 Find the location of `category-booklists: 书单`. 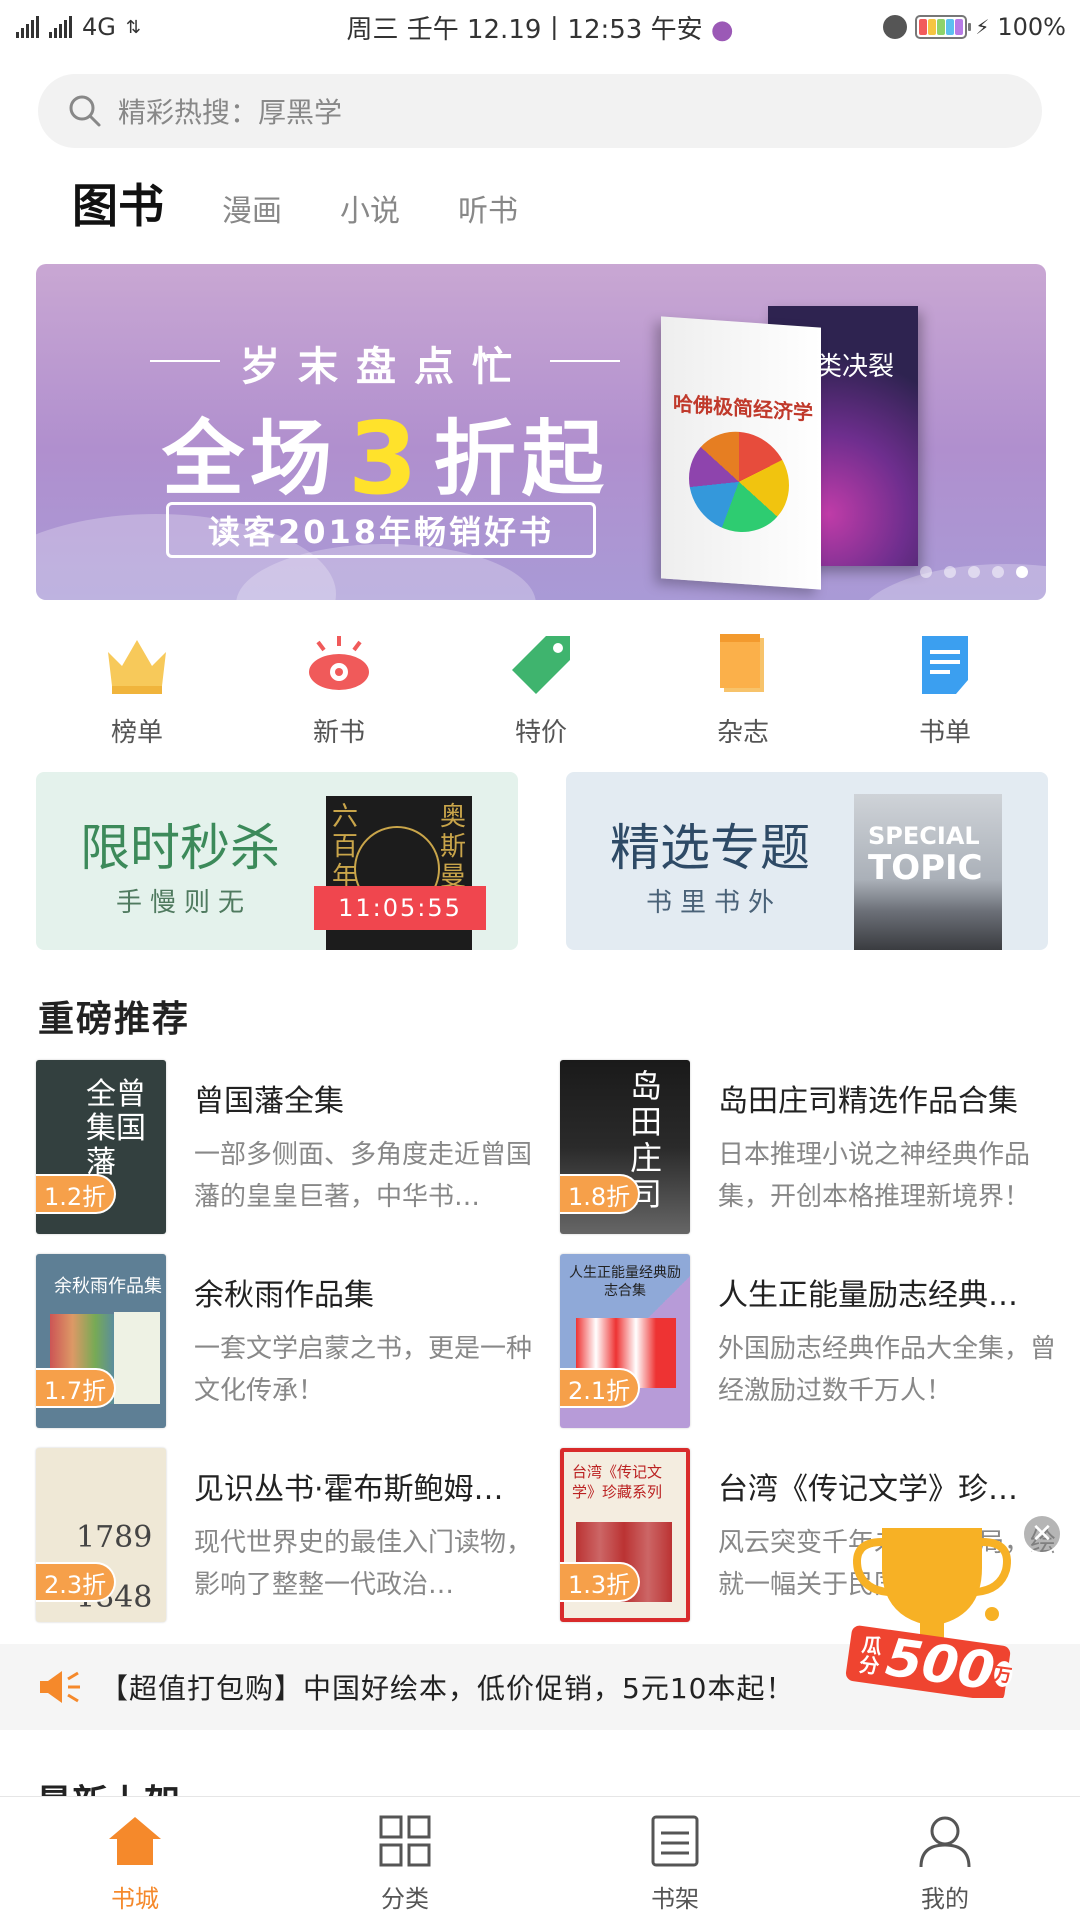

category-booklists: 书单 is located at coordinates (945, 689).